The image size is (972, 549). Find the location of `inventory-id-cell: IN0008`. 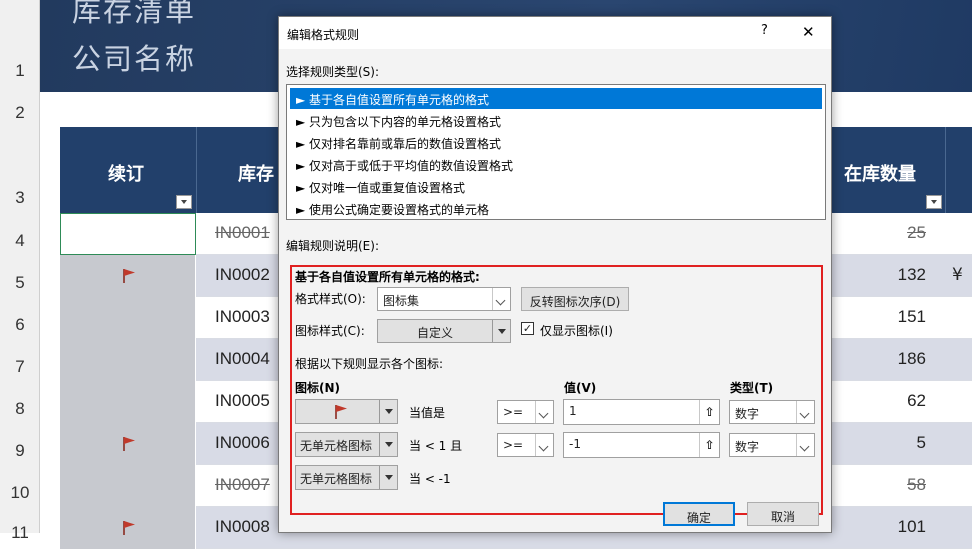

inventory-id-cell: IN0008 is located at coordinates (242, 527).